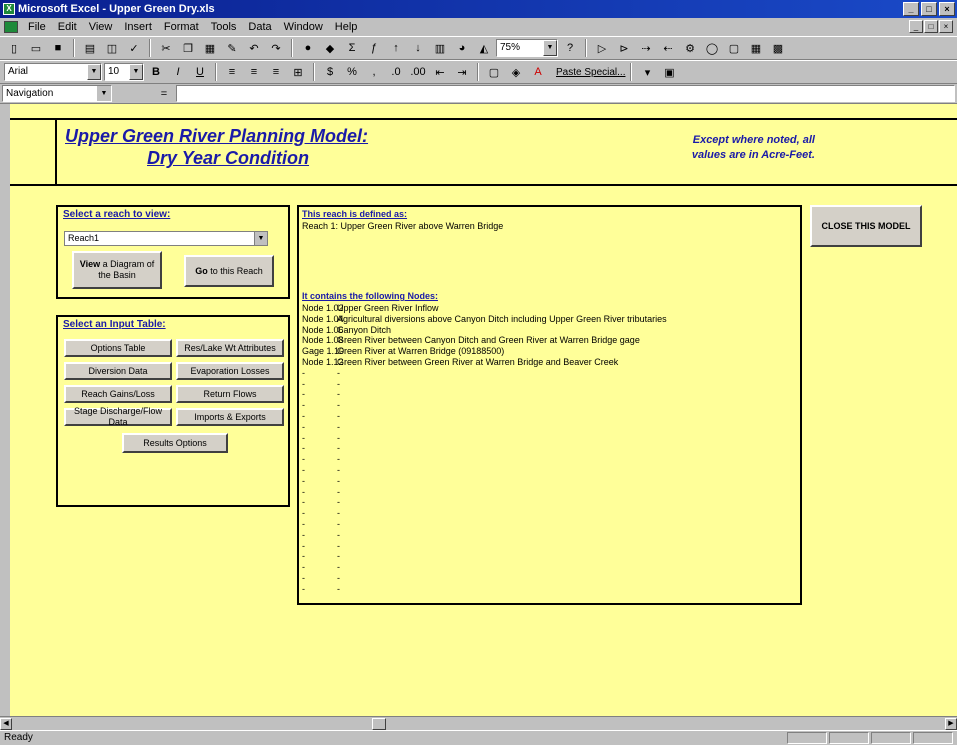  Describe the element at coordinates (6, 724) in the screenshot. I see `scroll-left-icon: ◀` at that location.